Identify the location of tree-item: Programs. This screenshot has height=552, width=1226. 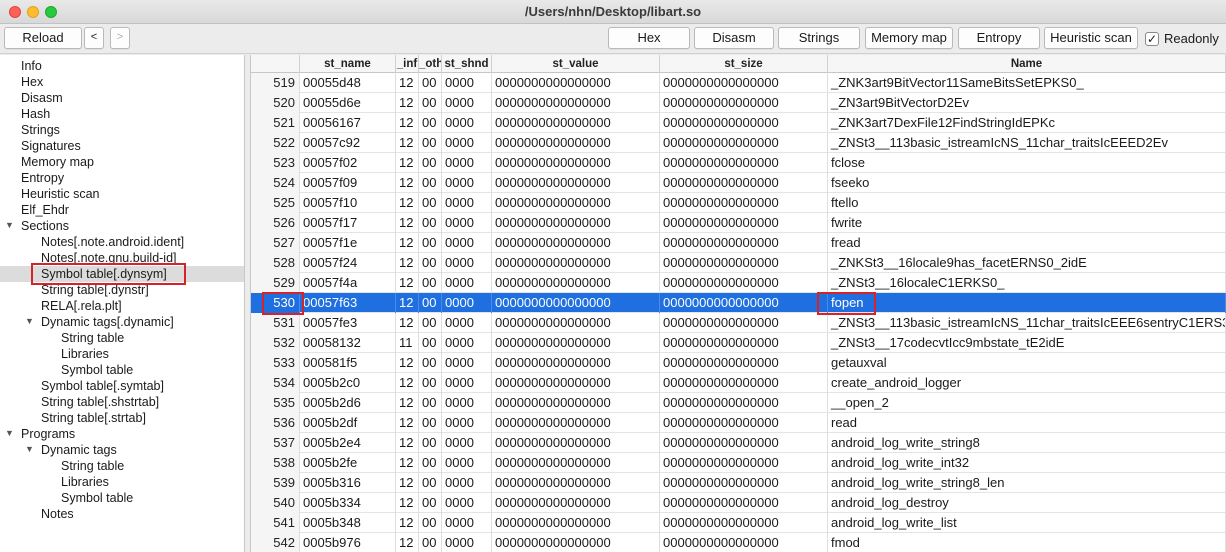
(48, 434).